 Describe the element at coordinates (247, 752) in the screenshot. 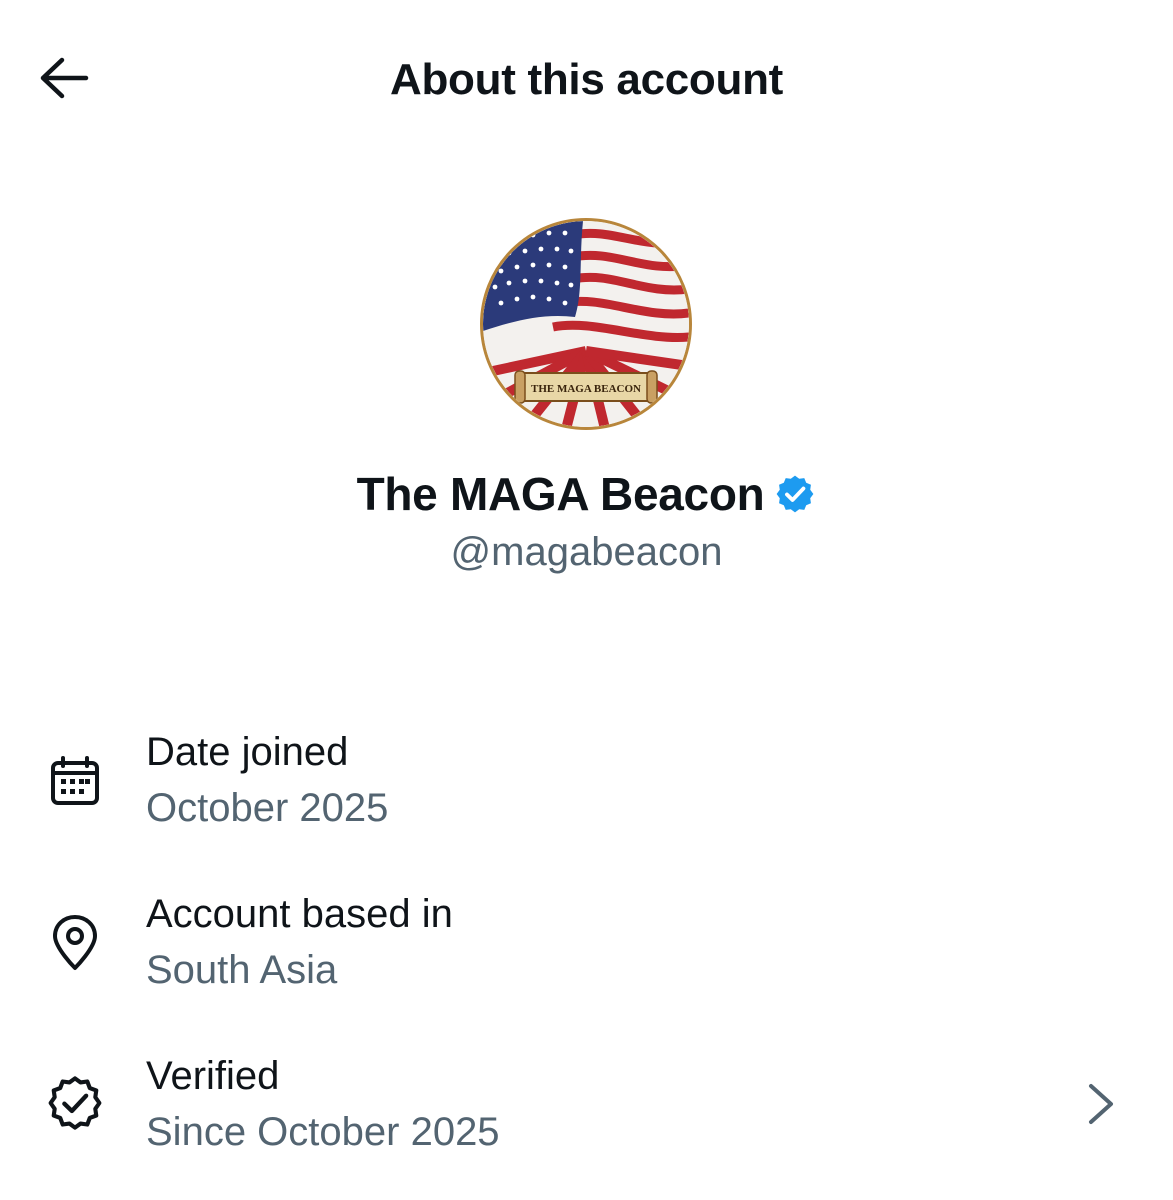

I see `date-joined-label: Date joined` at that location.